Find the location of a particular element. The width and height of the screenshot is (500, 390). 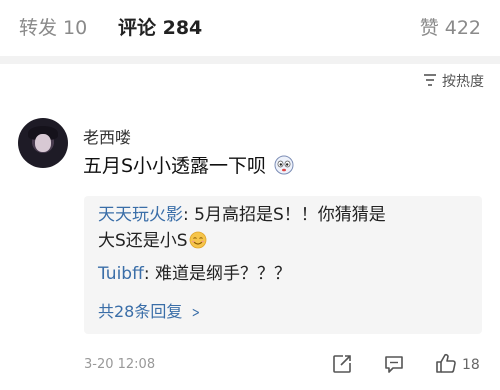

tab-repost-label: 转发 10 is located at coordinates (53, 28).